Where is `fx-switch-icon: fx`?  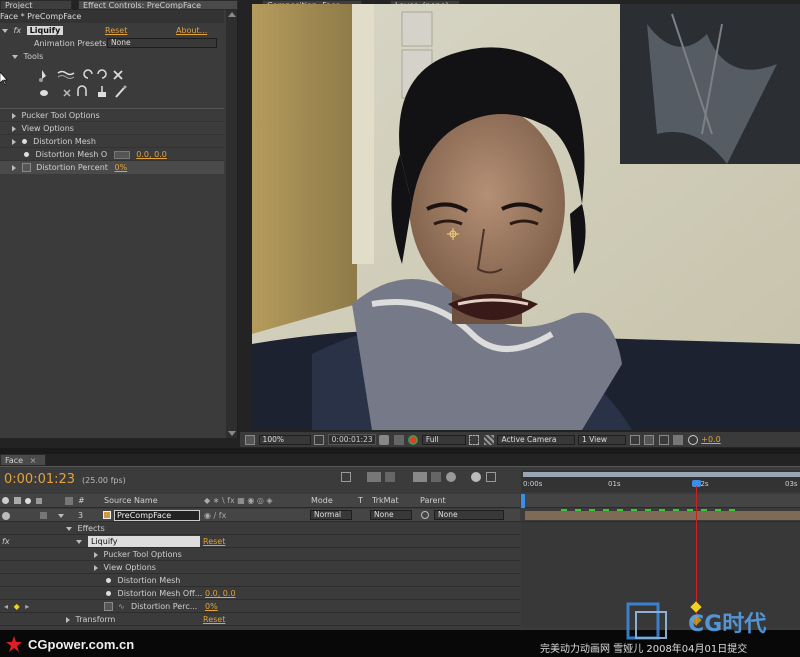 fx-switch-icon: fx is located at coordinates (6, 541).